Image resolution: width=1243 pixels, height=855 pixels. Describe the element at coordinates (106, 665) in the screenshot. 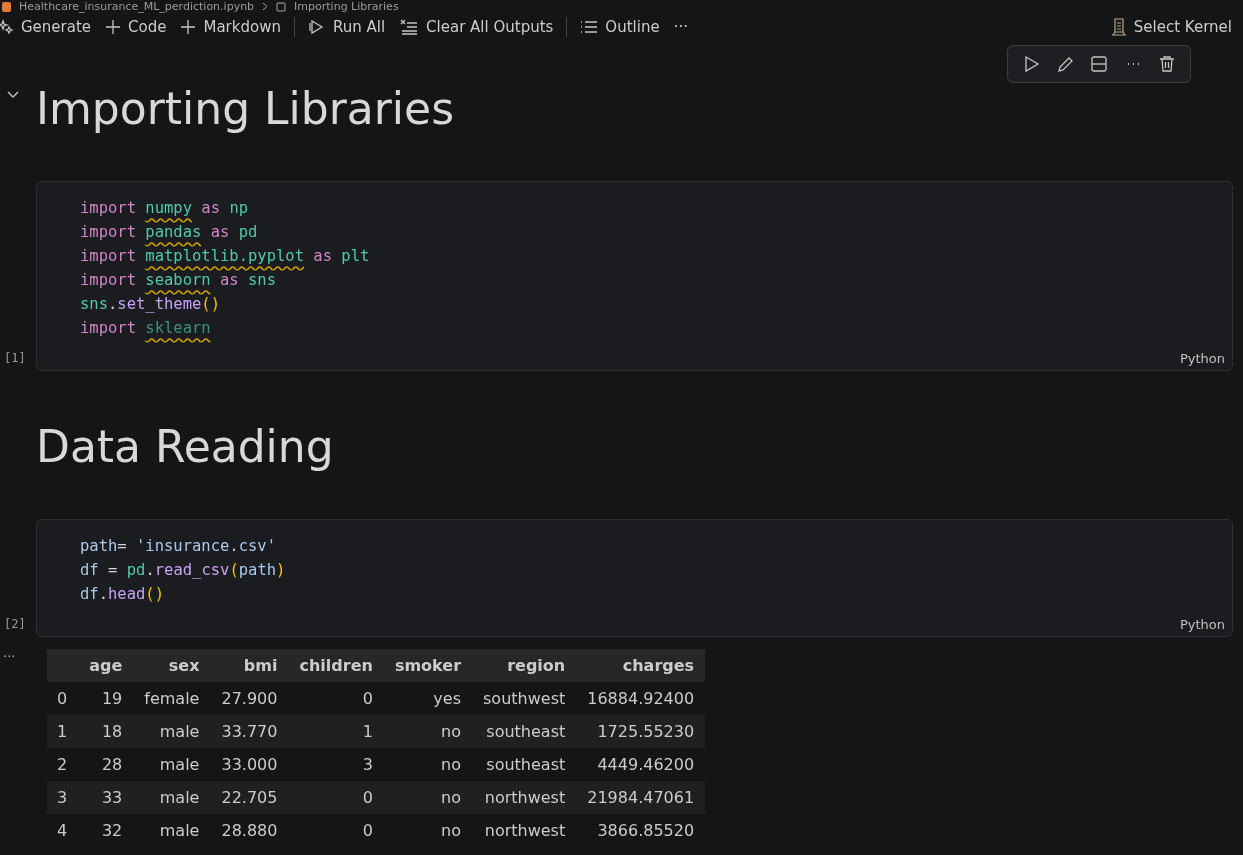

I see `column-header: age` at that location.